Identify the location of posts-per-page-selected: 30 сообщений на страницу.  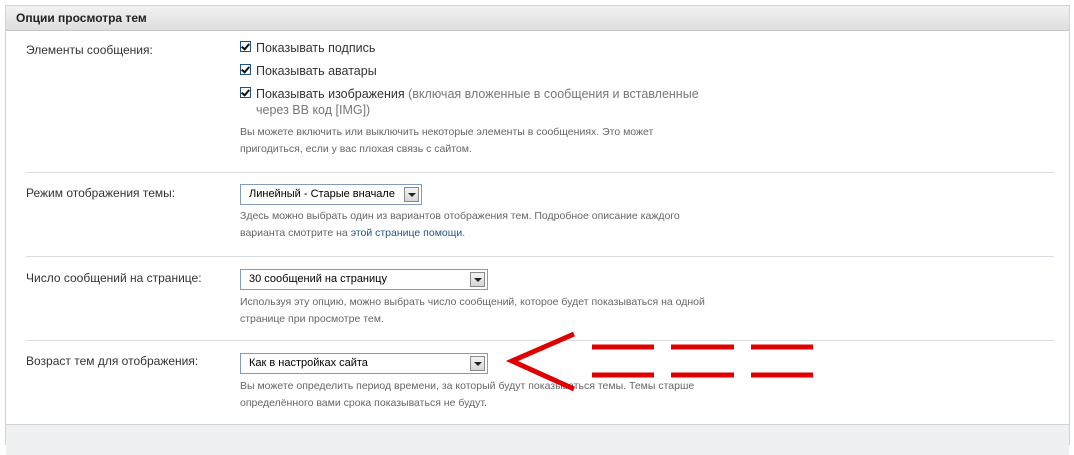
(318, 279).